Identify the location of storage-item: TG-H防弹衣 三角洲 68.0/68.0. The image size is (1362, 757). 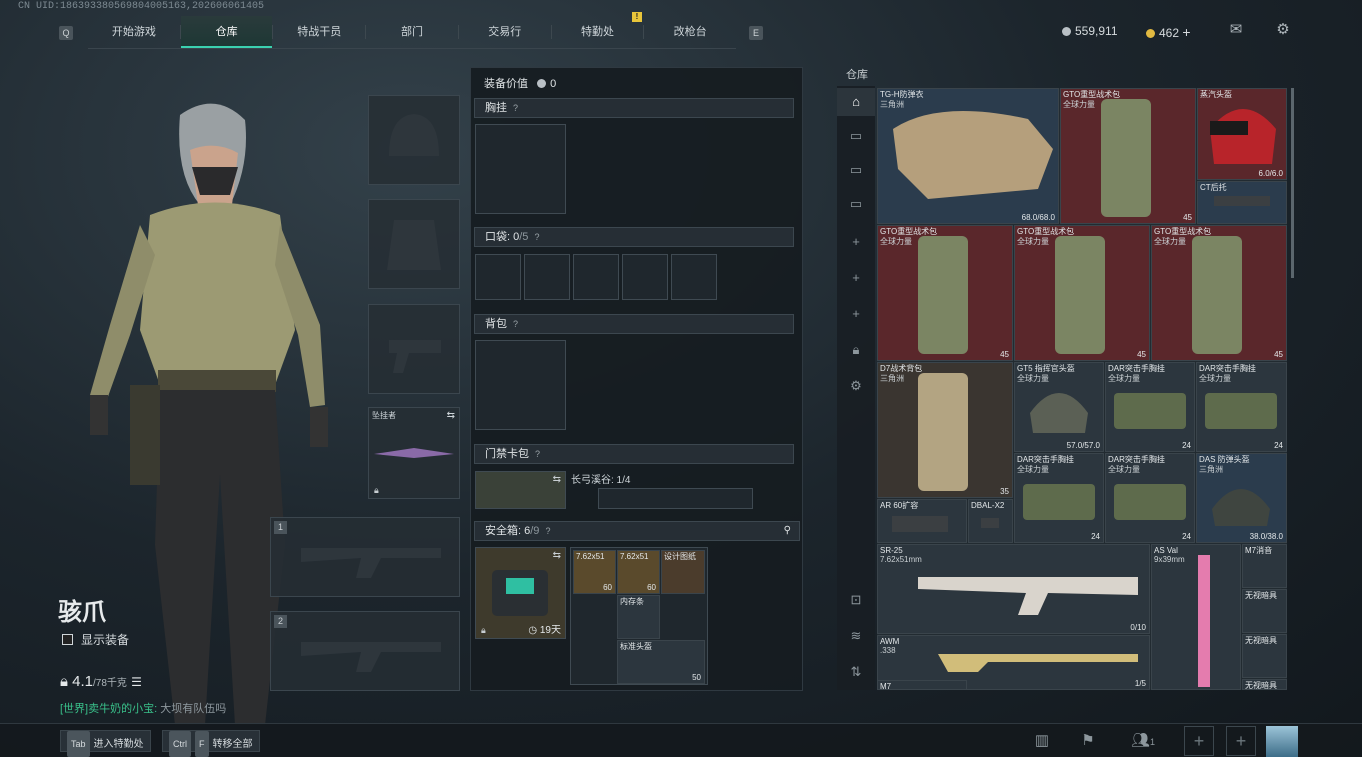
(968, 156).